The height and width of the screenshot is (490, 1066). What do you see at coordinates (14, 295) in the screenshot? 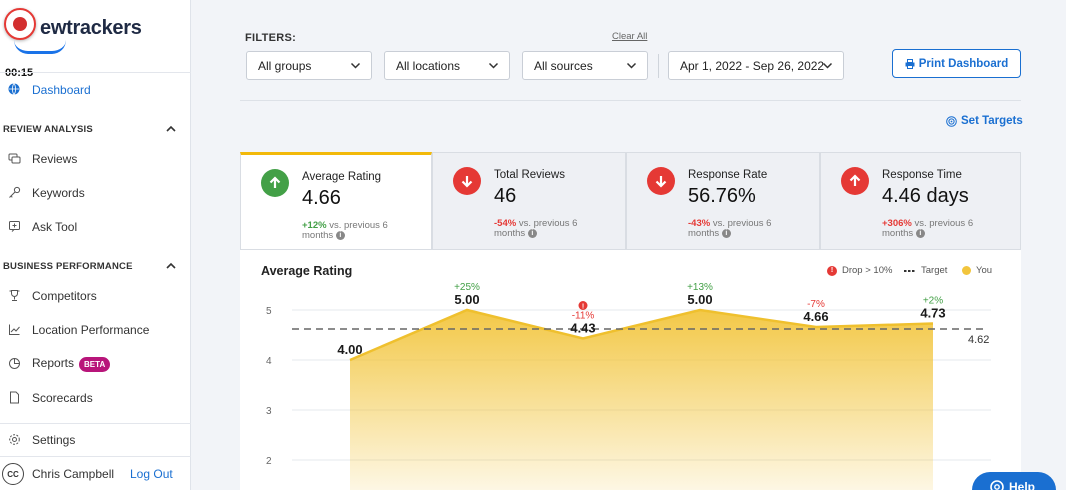
I see `trophy-icon` at bounding box center [14, 295].